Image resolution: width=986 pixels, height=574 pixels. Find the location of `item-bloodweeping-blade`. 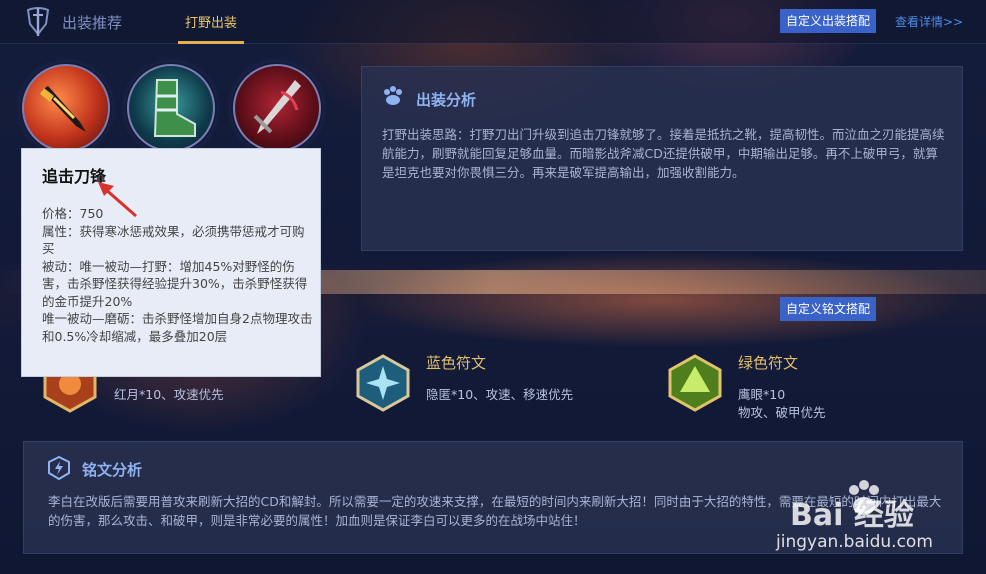

item-bloodweeping-blade is located at coordinates (277, 108).